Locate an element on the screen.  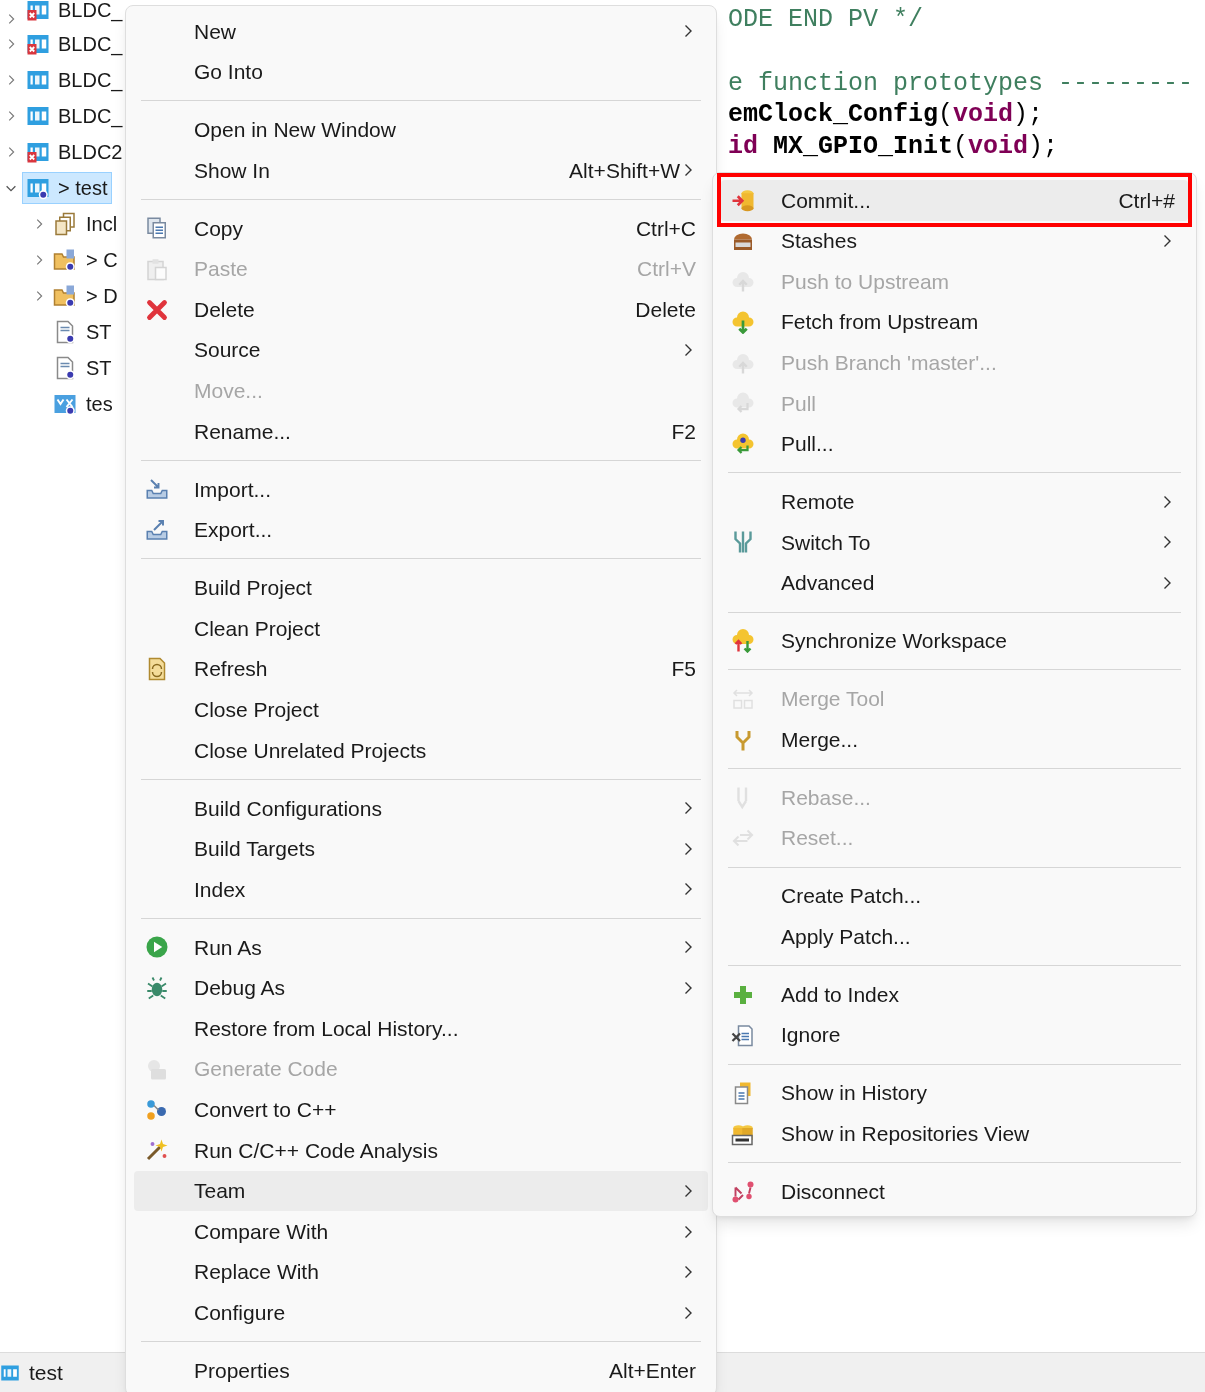
menu-item: Run C/C++ Code Analysis is located at coordinates (421, 1150).